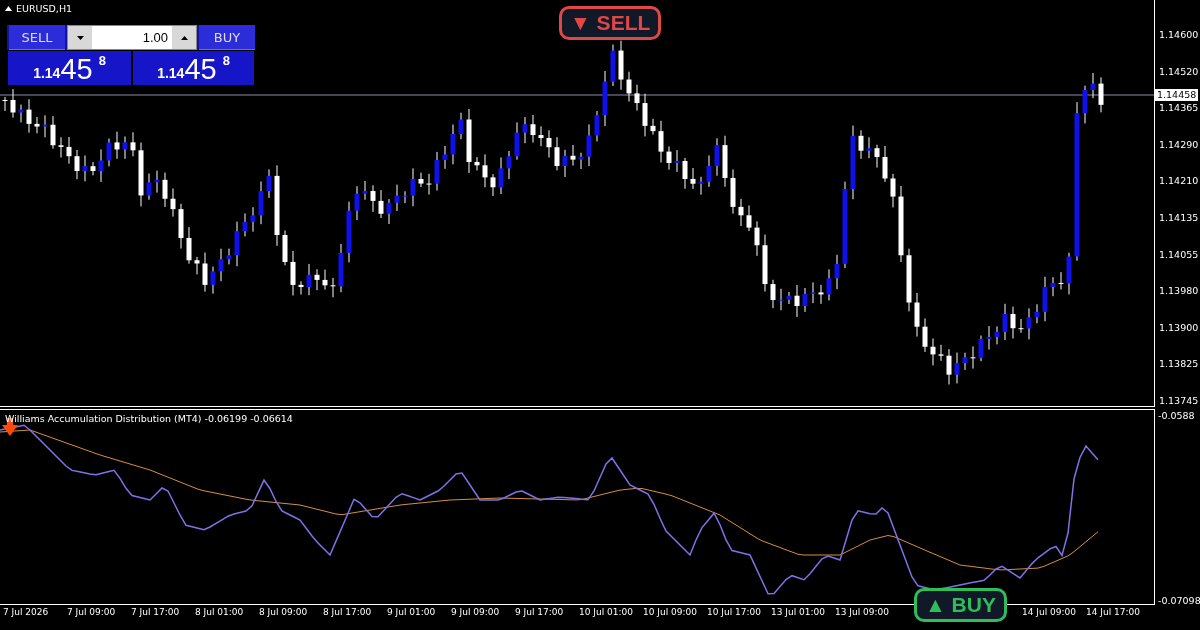 Image resolution: width=1200 pixels, height=630 pixels. What do you see at coordinates (1179, 601) in the screenshot?
I see `indicator-min-label: -0.07098` at bounding box center [1179, 601].